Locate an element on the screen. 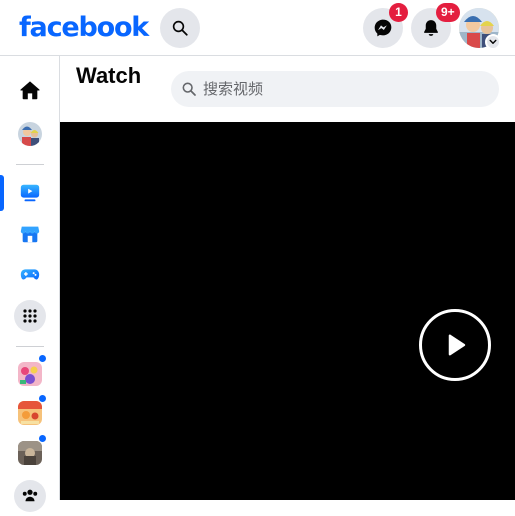 Image resolution: width=515 pixels, height=516 pixels. sidebar-item-groups is located at coordinates (30, 496).